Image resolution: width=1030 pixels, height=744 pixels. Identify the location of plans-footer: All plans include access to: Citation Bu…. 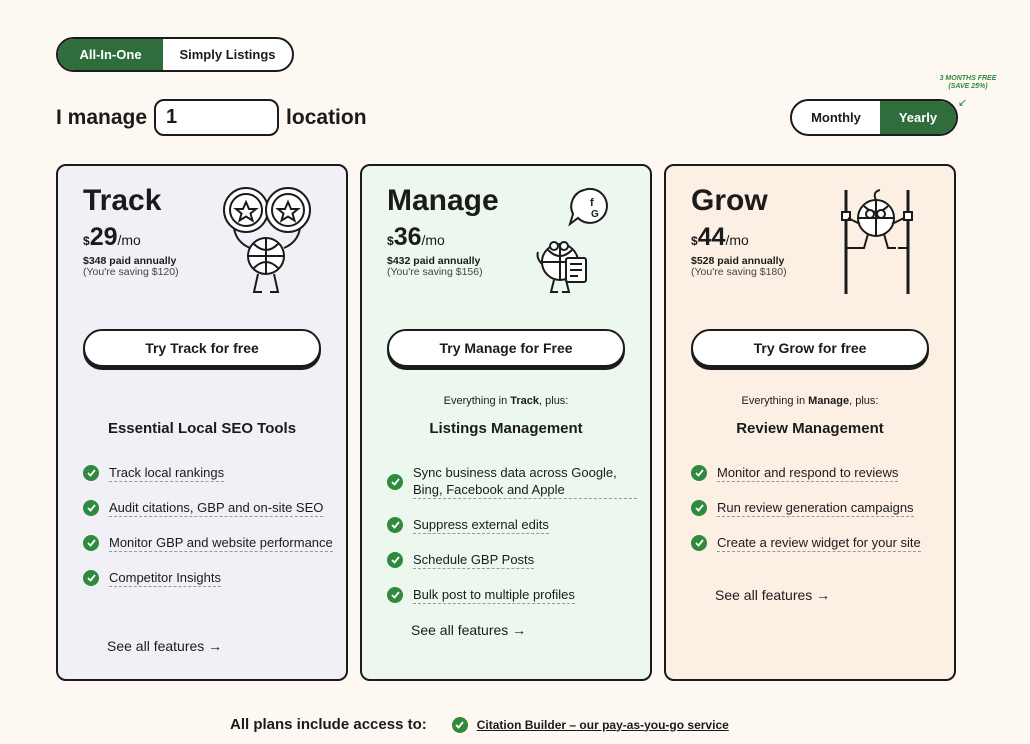
(479, 724).